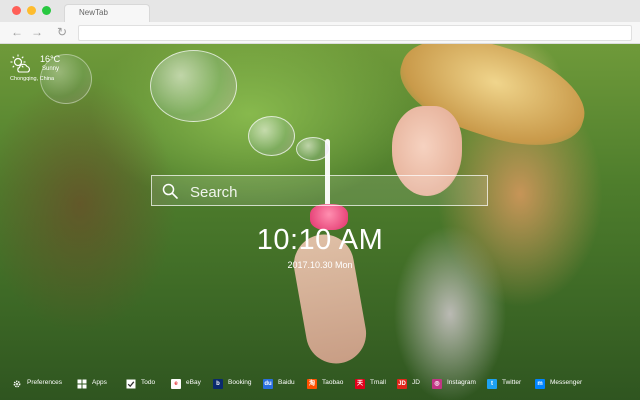  What do you see at coordinates (20, 63) in the screenshot?
I see `sun-cloud-icon` at bounding box center [20, 63].